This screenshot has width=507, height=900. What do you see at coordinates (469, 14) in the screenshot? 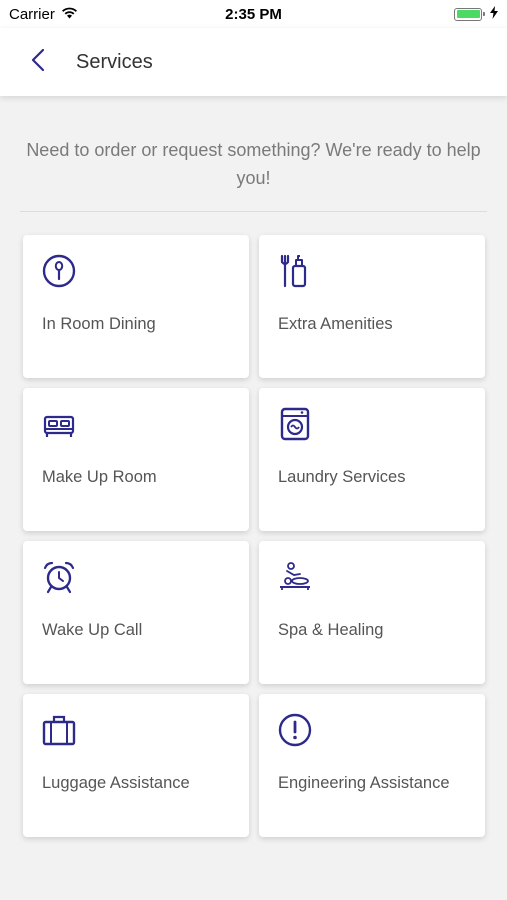
I see `battery-icon` at bounding box center [469, 14].